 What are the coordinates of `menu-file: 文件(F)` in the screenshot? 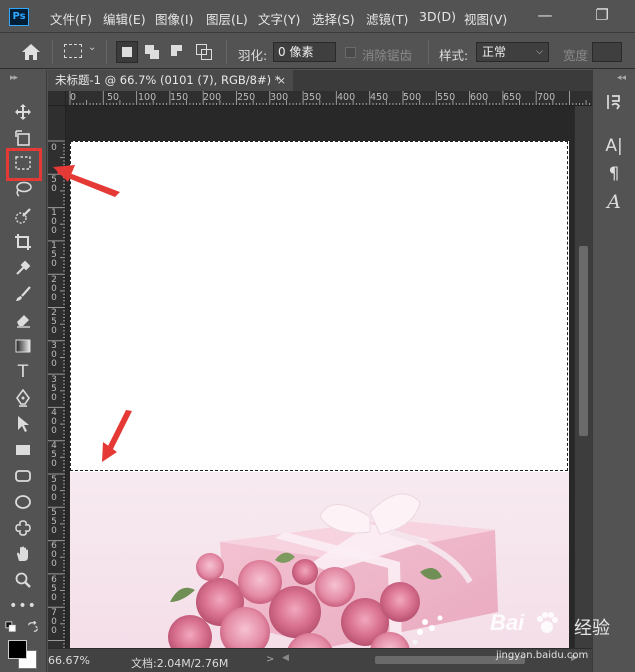 It's located at (71, 18).